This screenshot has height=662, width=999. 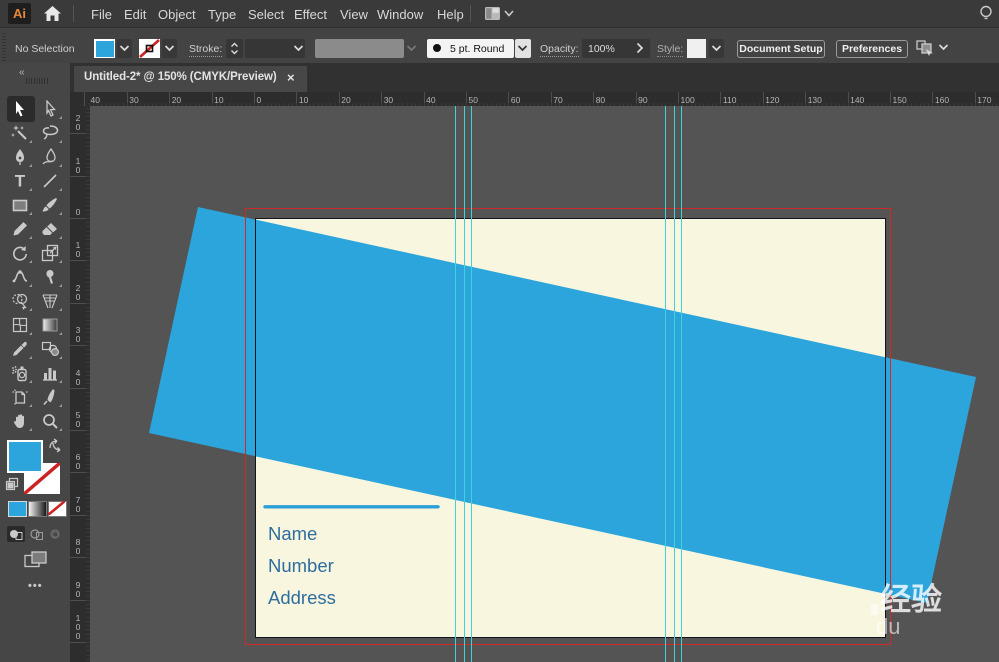 What do you see at coordinates (20, 181) in the screenshot?
I see `svg-text: T` at bounding box center [20, 181].